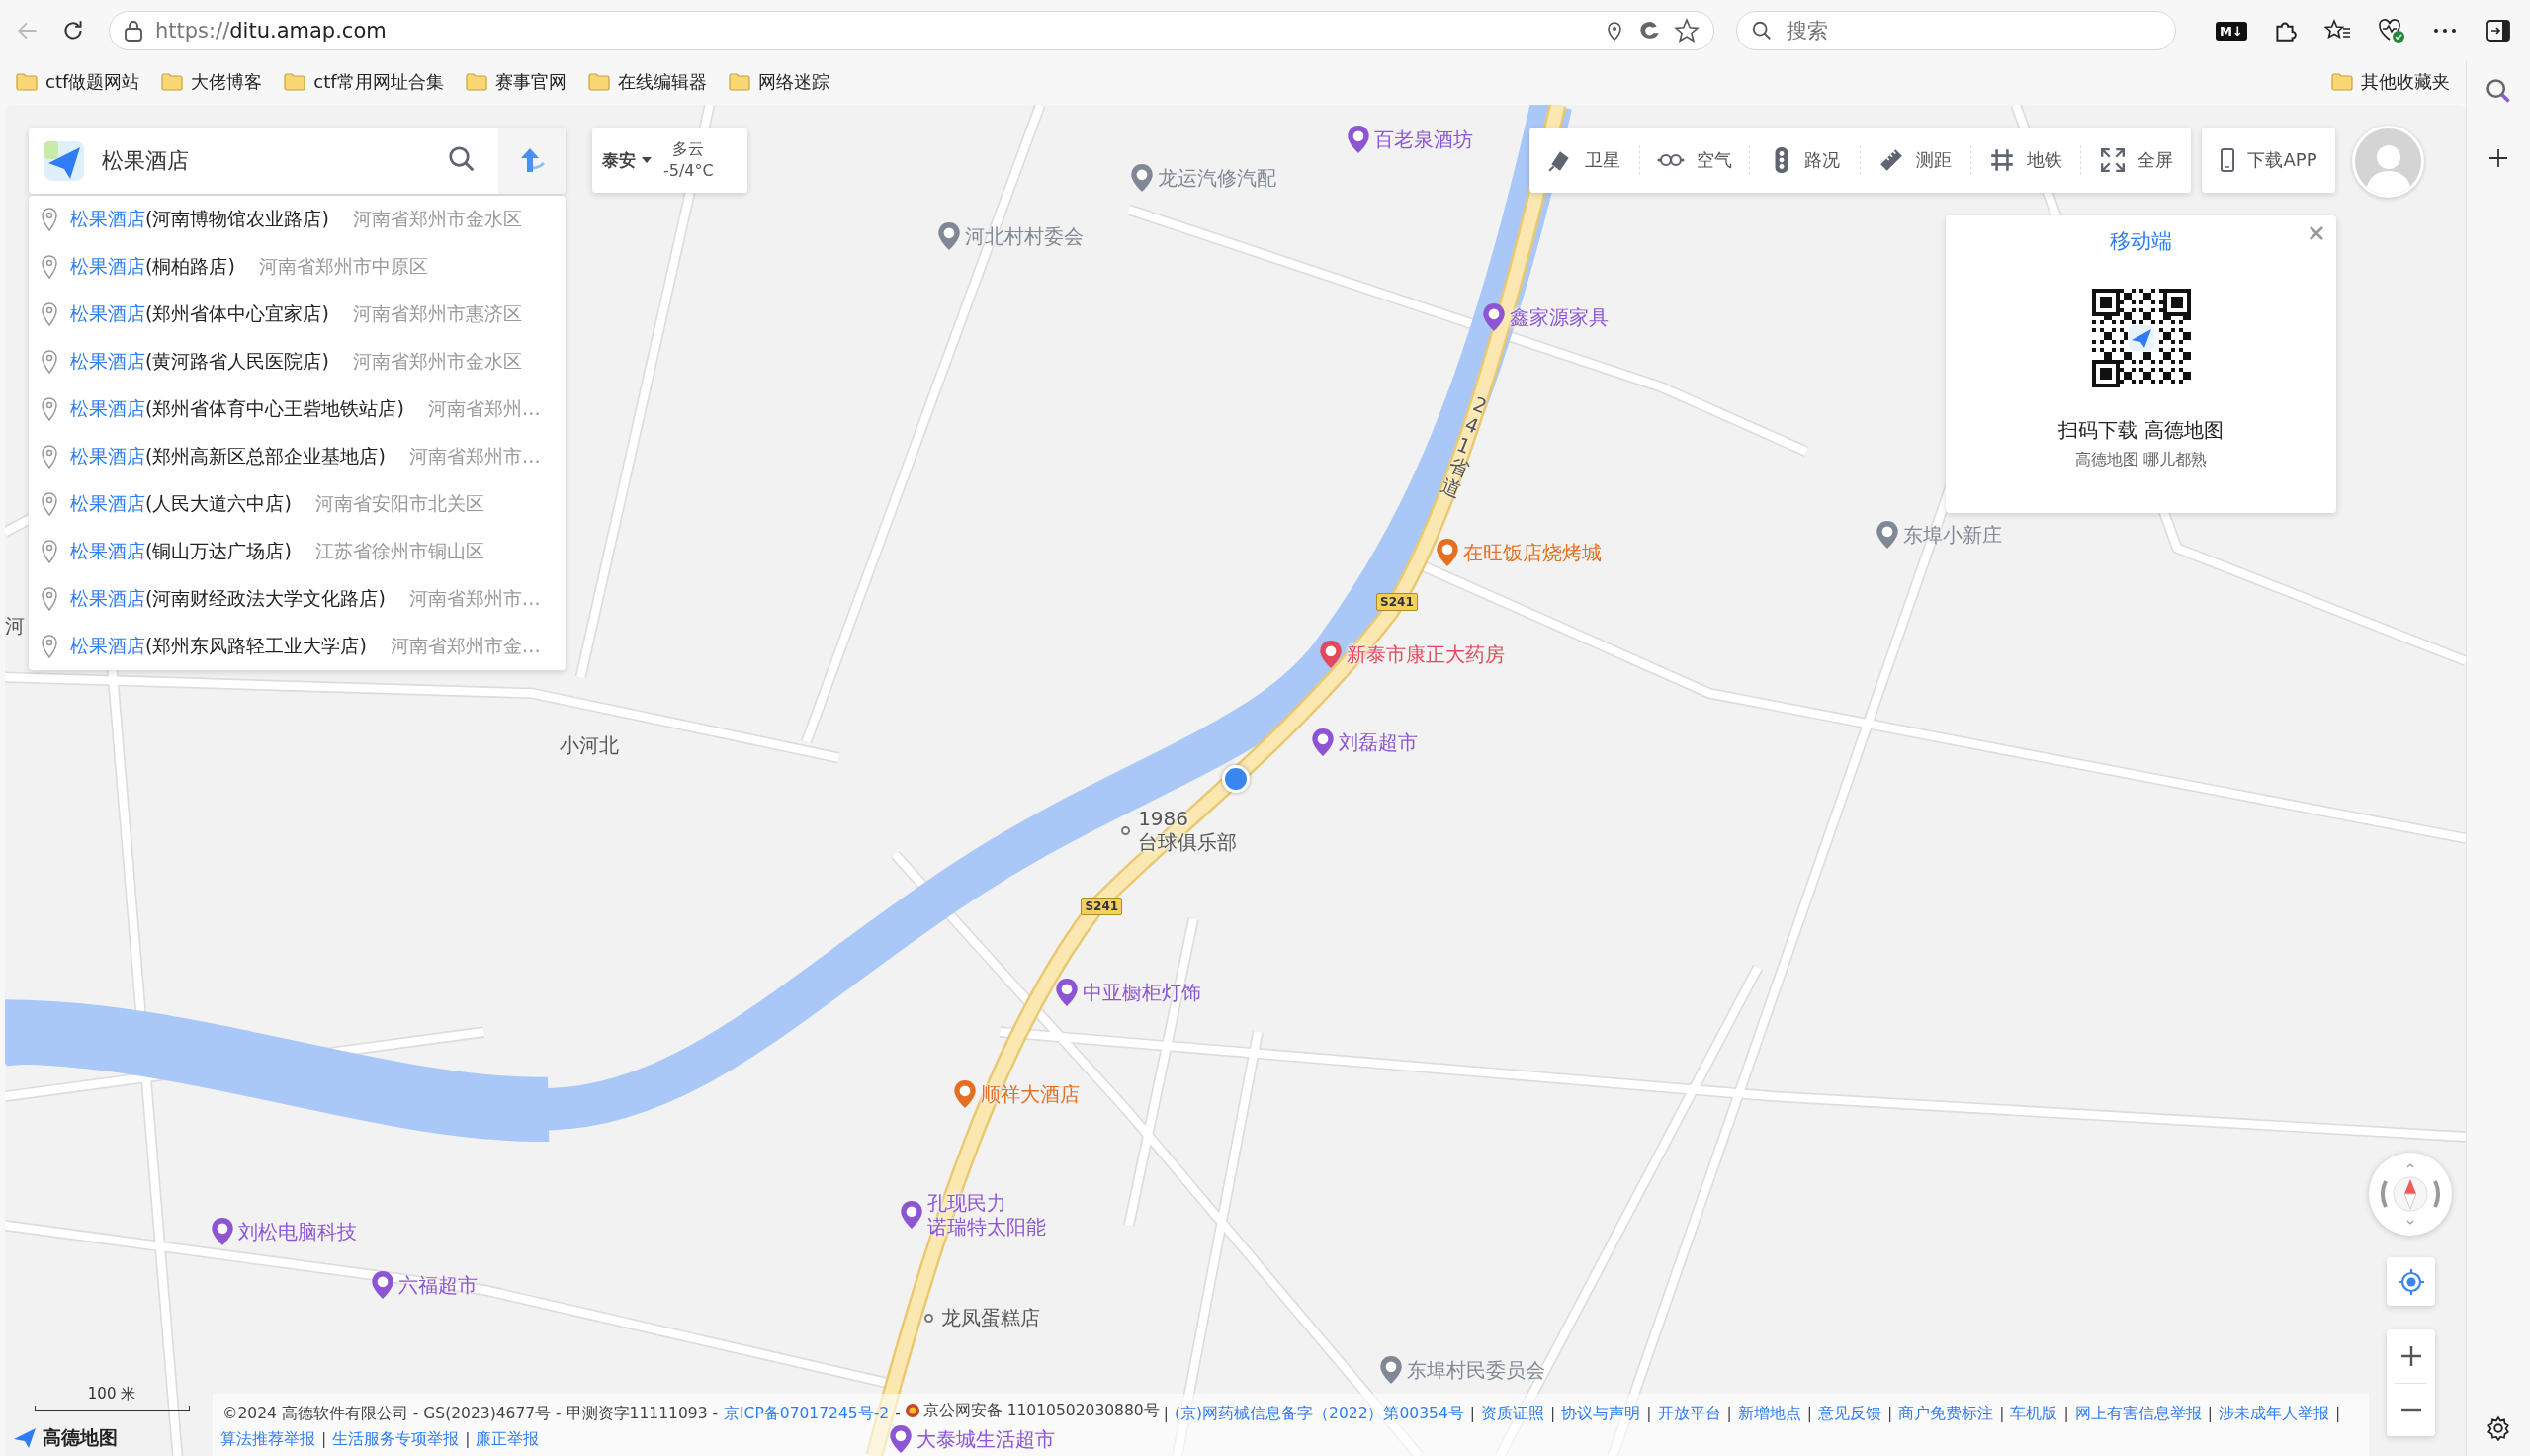  I want to click on suggestion-item: 松果酒店(郑州省体中心宜家店) 河南省郑州市惠济区, so click(297, 314).